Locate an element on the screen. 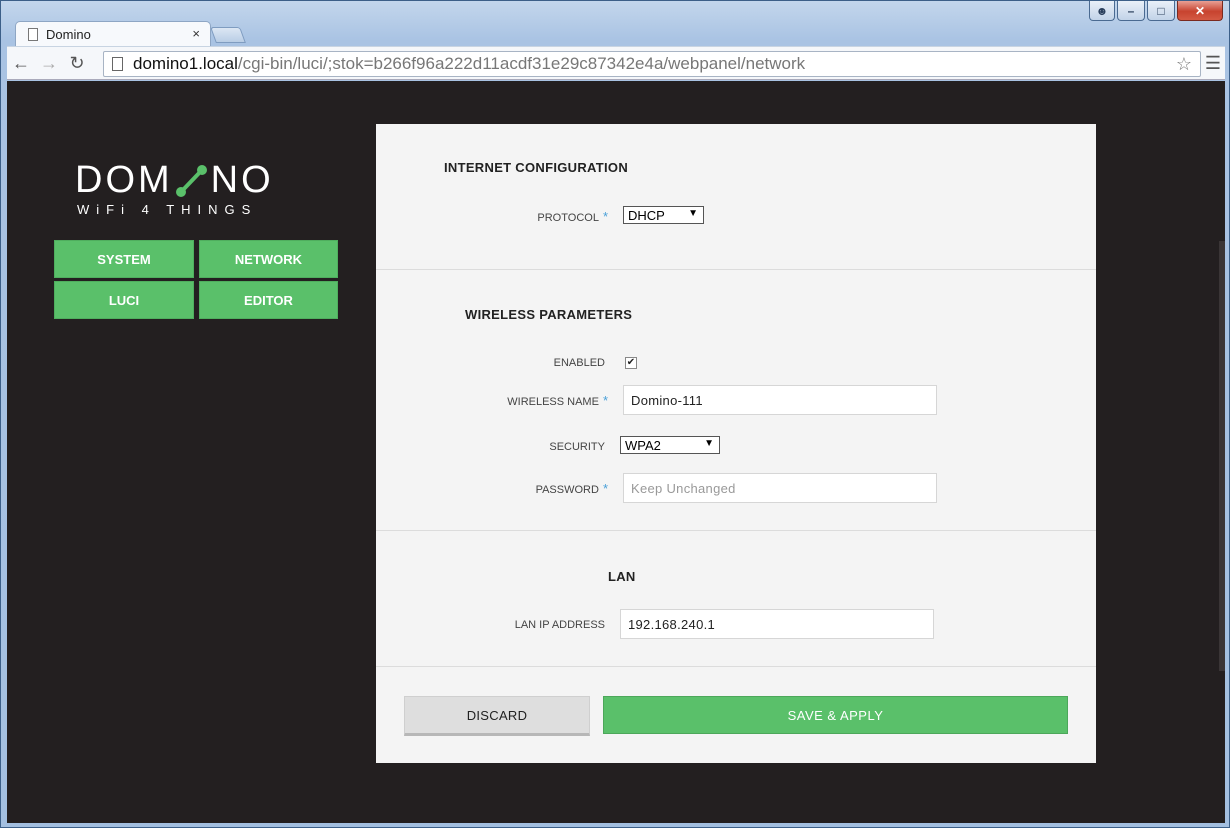 The width and height of the screenshot is (1230, 828). security-label: SECURITY is located at coordinates (577, 447).